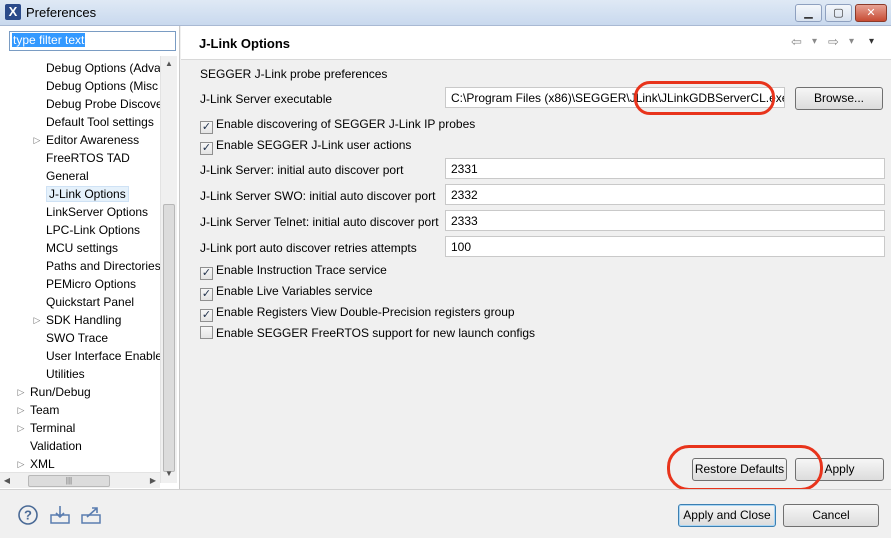 The width and height of the screenshot is (891, 538). I want to click on tree-item-label: MCU settings, so click(82, 248).